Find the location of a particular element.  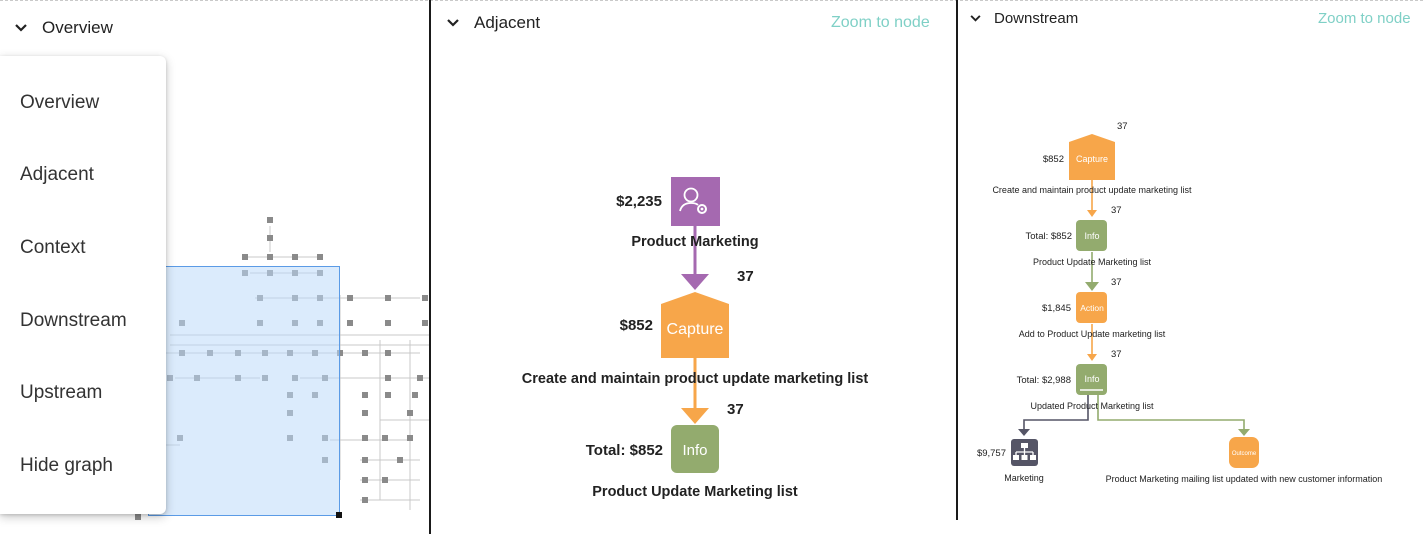

overview-title: Overview is located at coordinates (77, 27).